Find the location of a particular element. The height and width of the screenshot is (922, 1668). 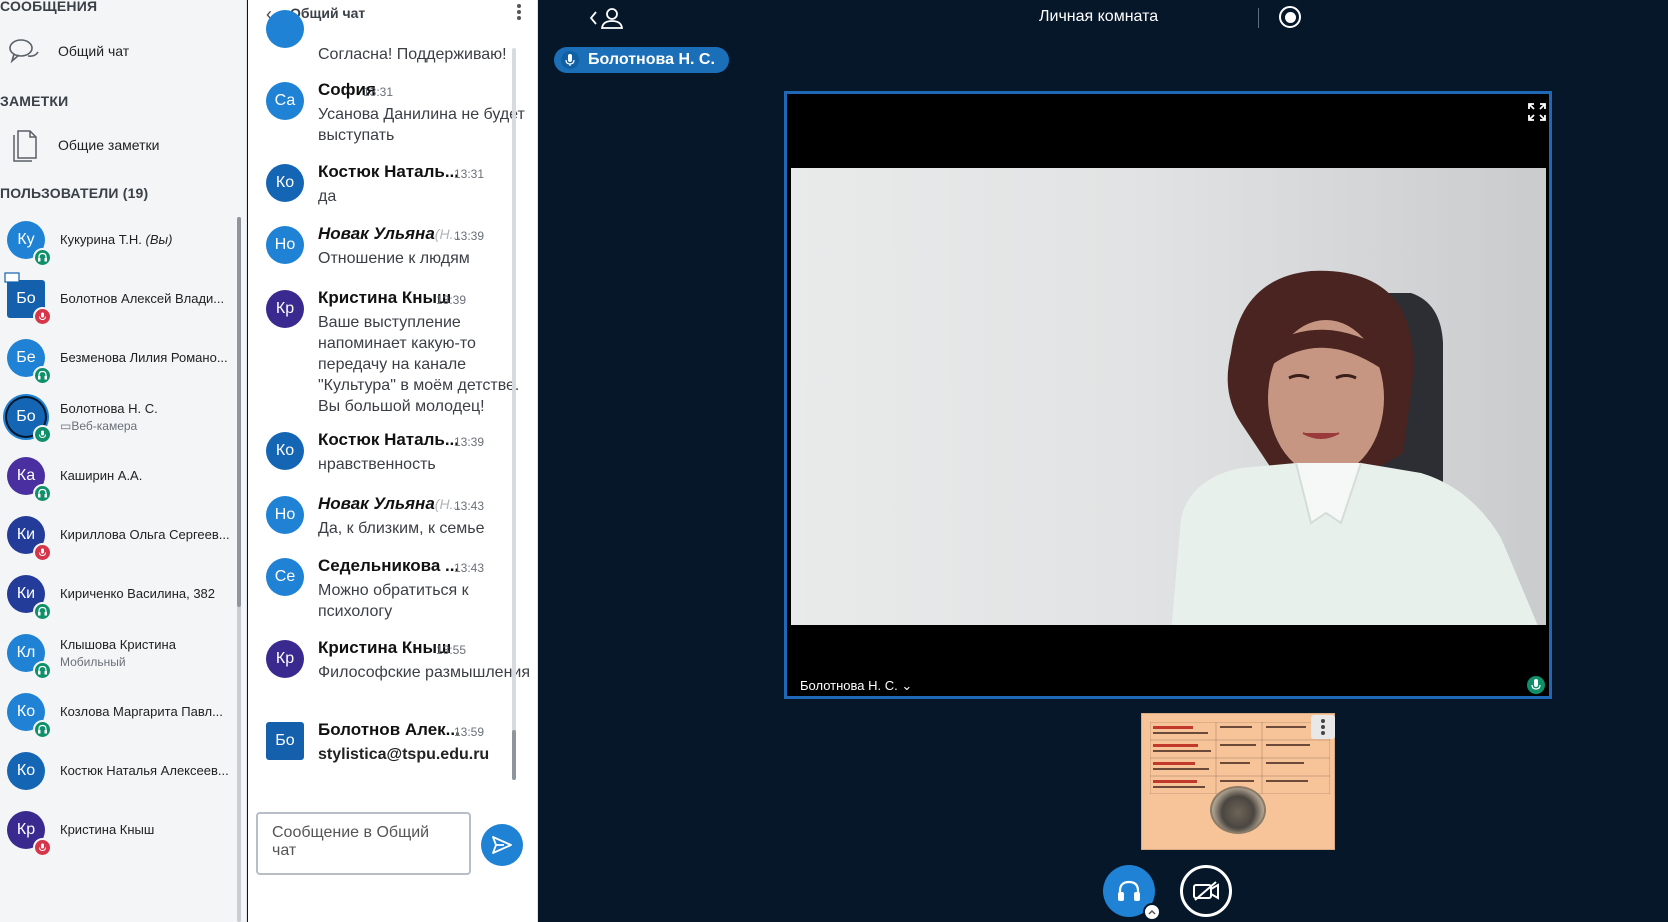

talker-name: Болотнова Н. С. is located at coordinates (651, 59).